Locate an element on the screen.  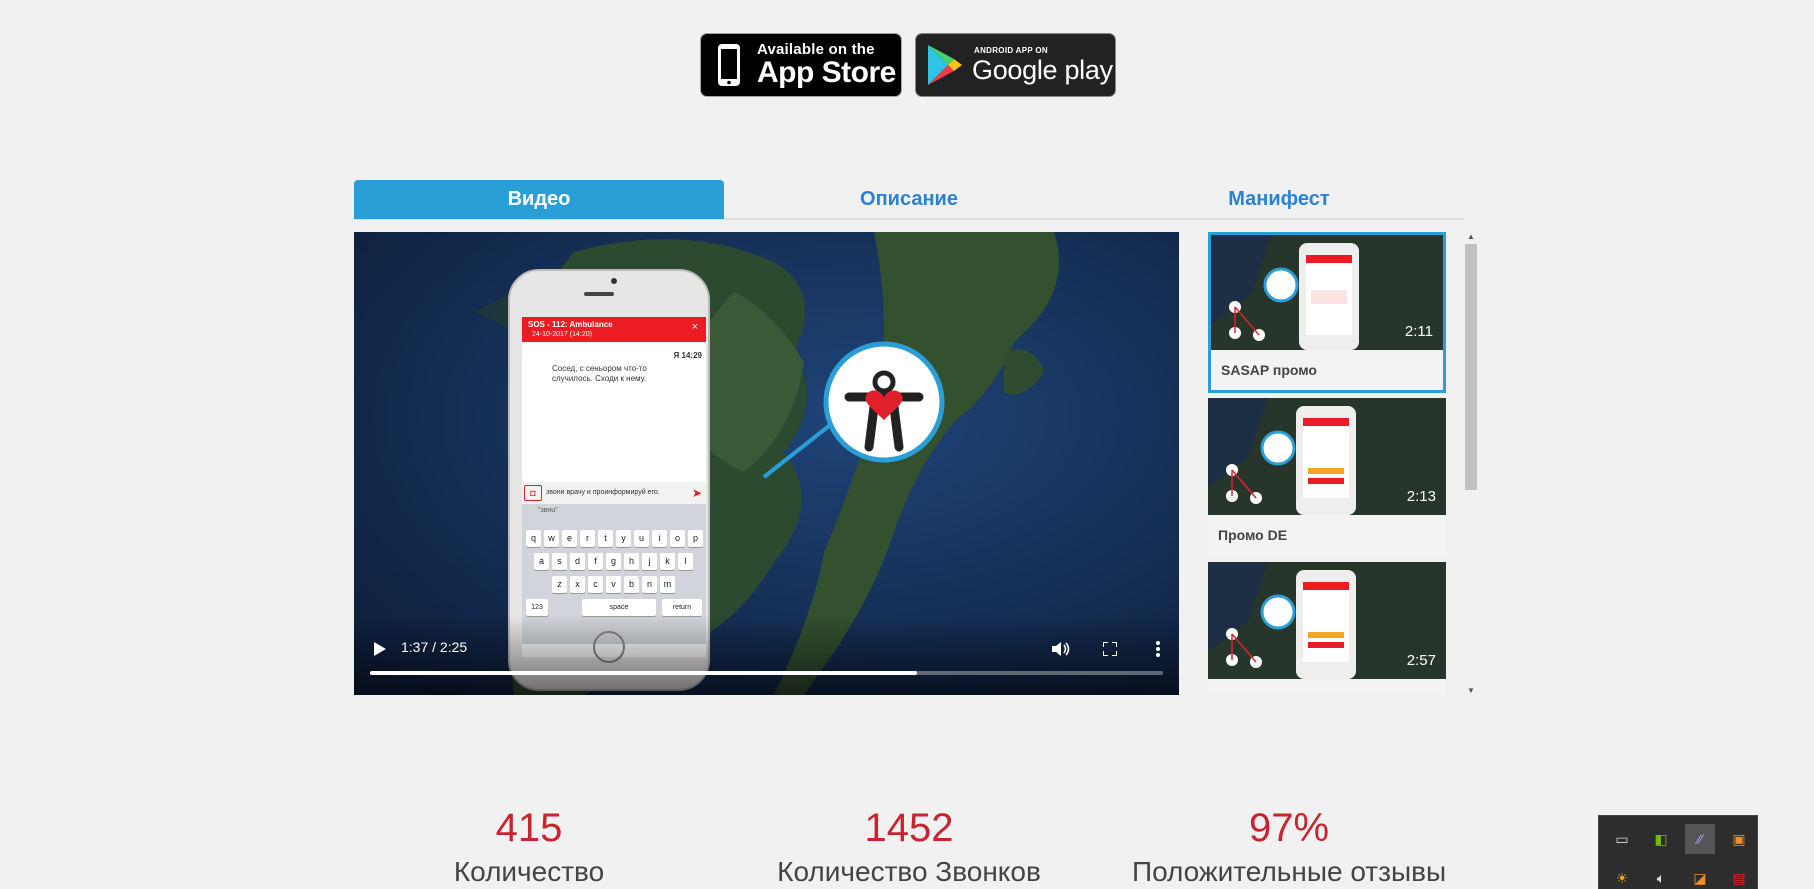
phone-key: return is located at coordinates (682, 607).